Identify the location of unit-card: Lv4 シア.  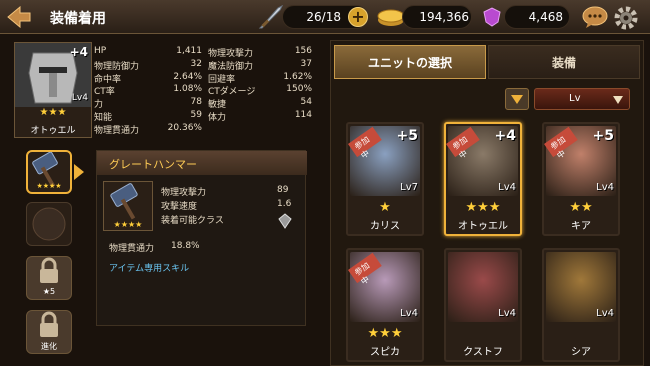
(581, 305).